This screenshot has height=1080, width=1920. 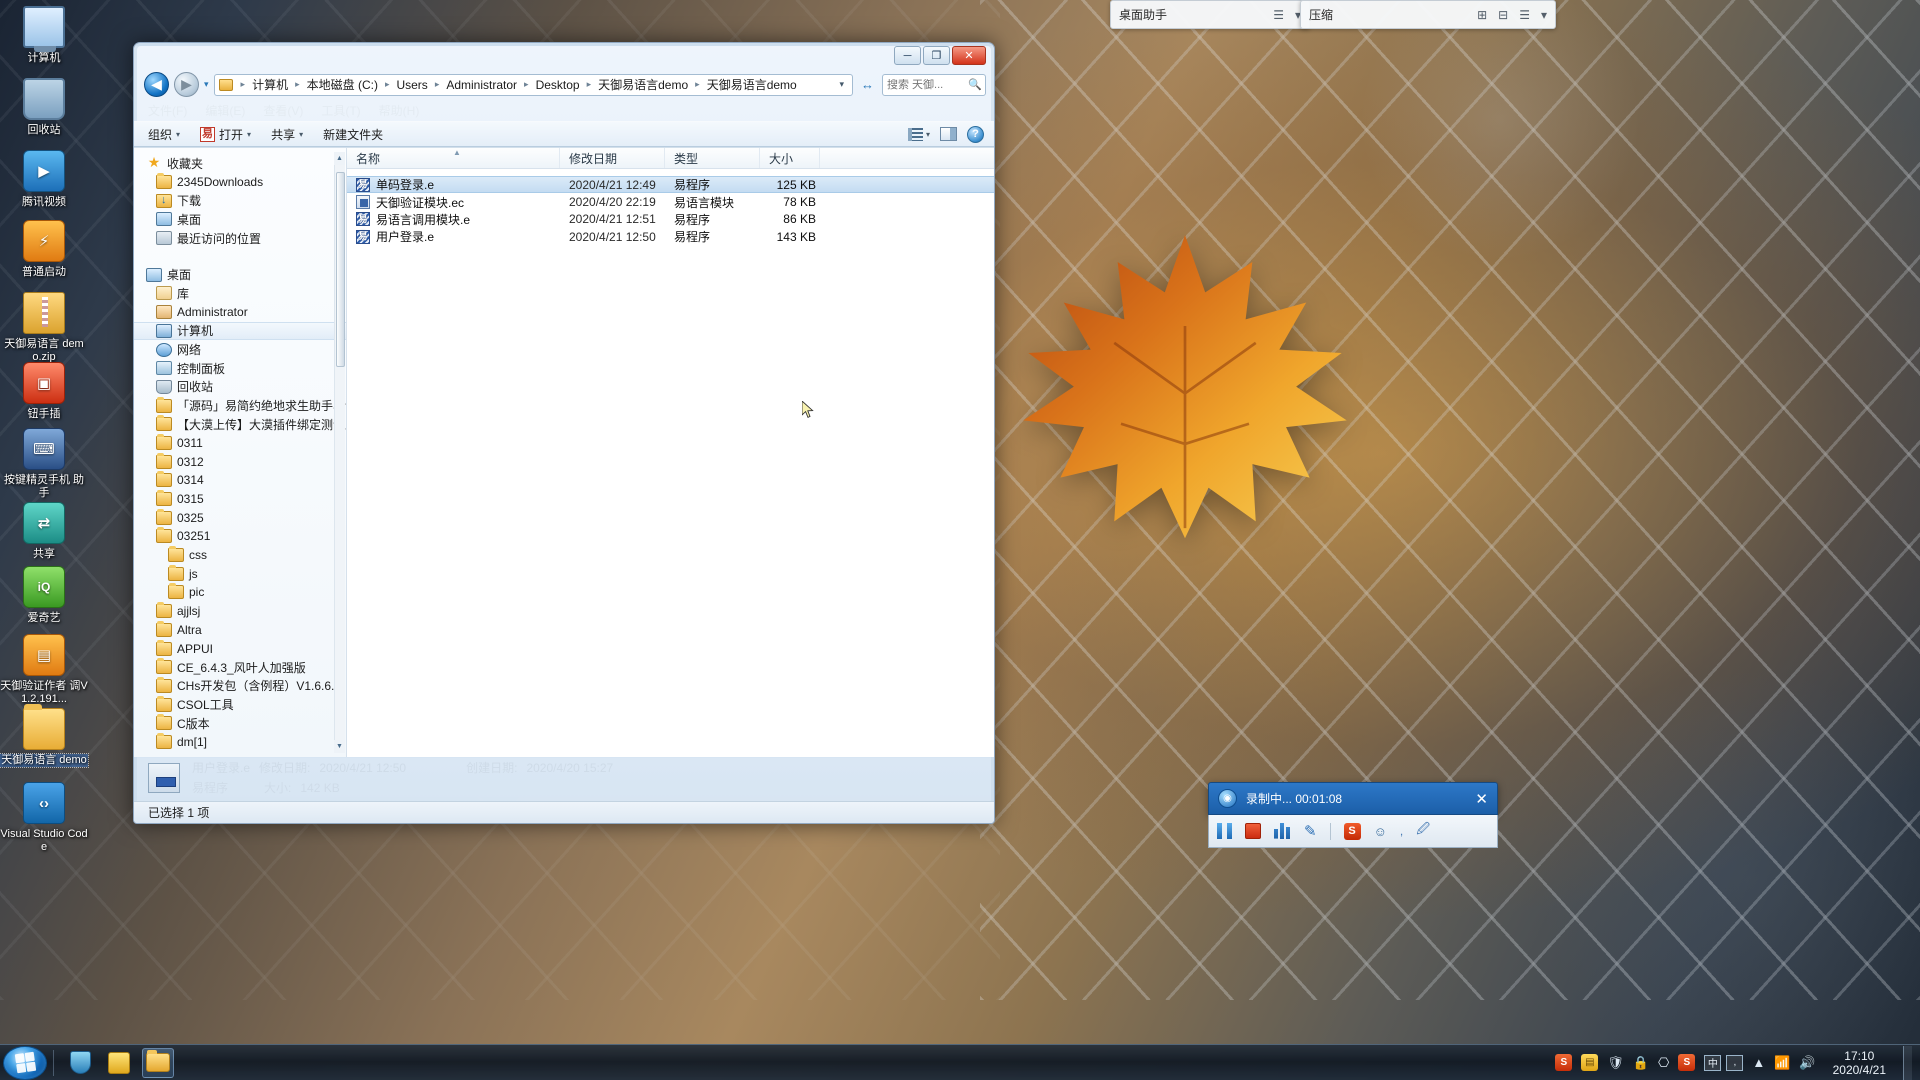 I want to click on maximize-button: ❐, so click(x=936, y=55).